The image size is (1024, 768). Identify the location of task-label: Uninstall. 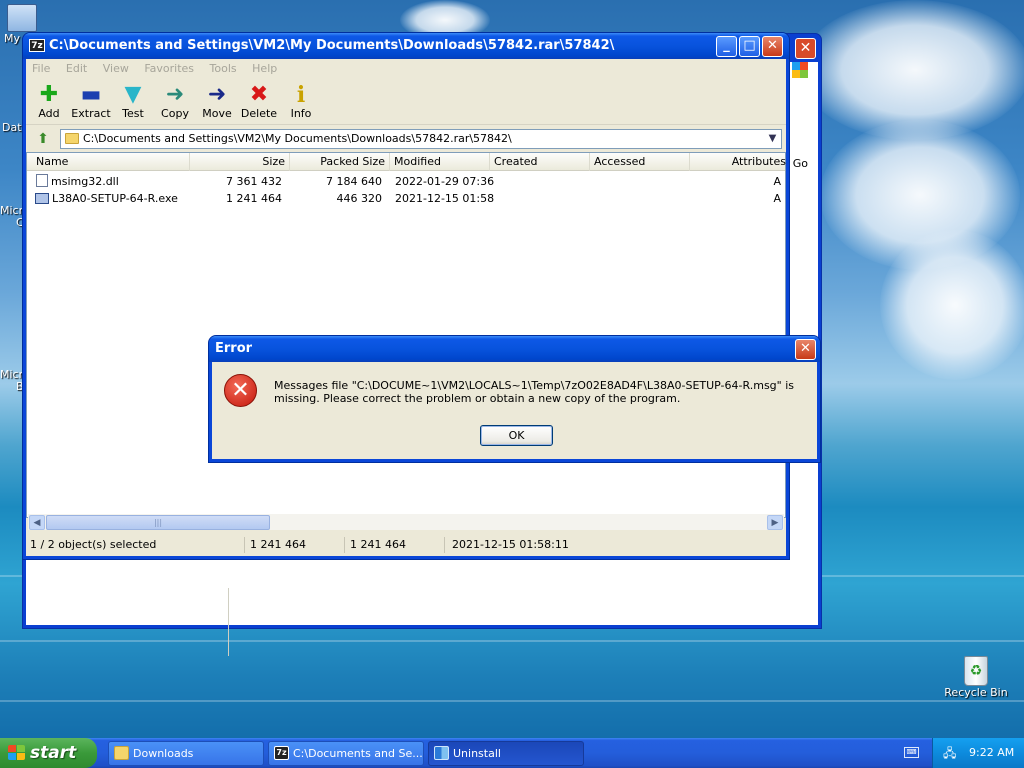
(477, 753).